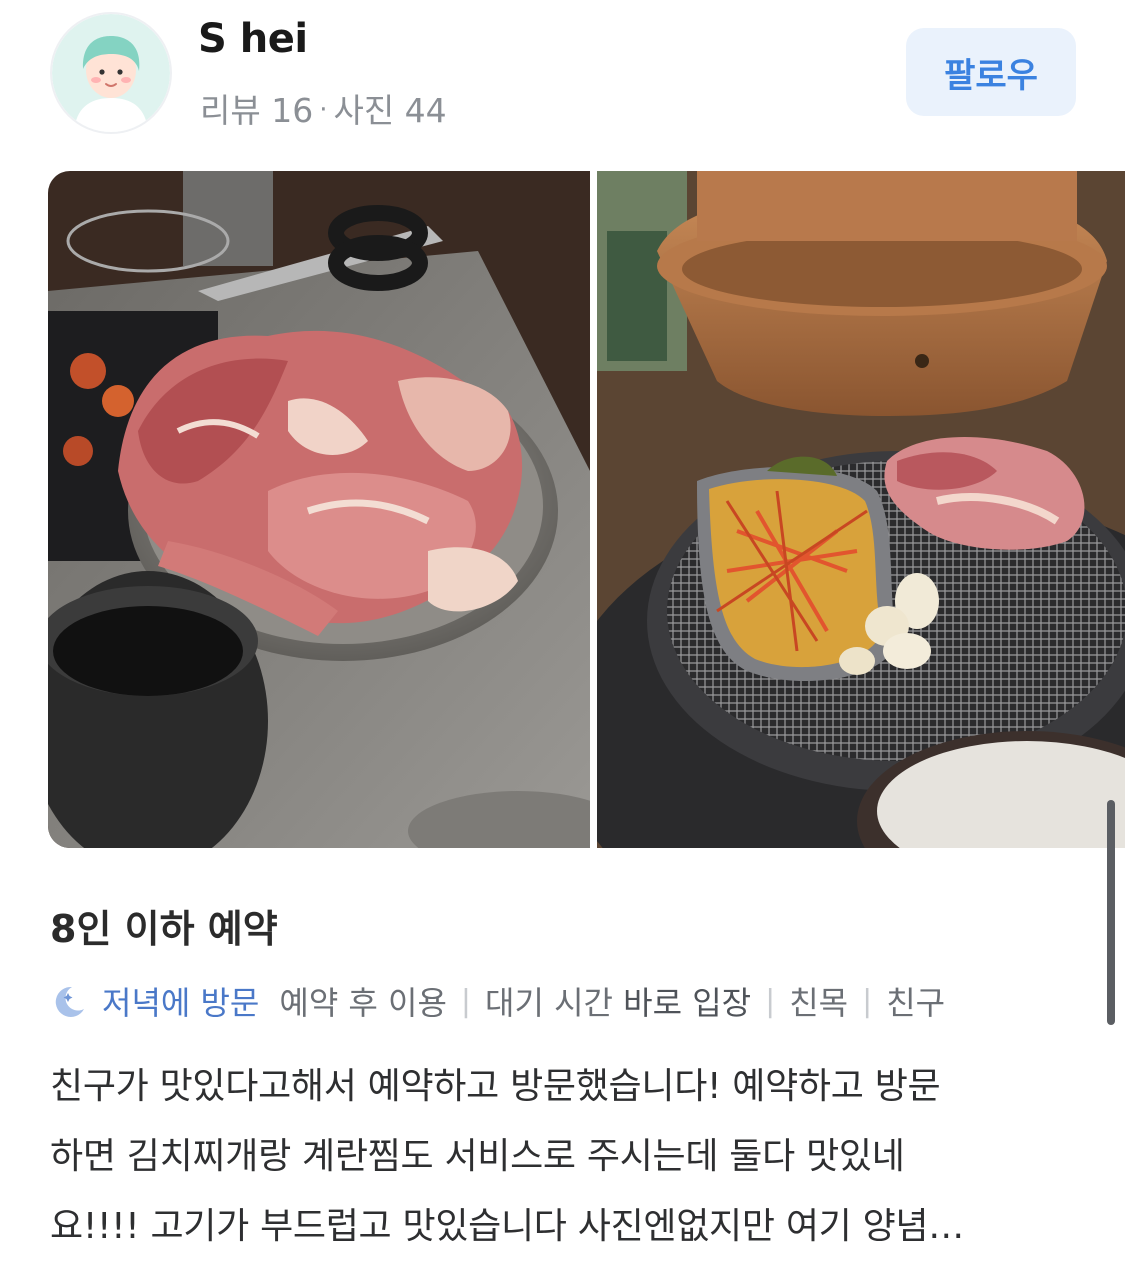 This screenshot has width=1125, height=1269. Describe the element at coordinates (253, 39) in the screenshot. I see `username: S hei` at that location.